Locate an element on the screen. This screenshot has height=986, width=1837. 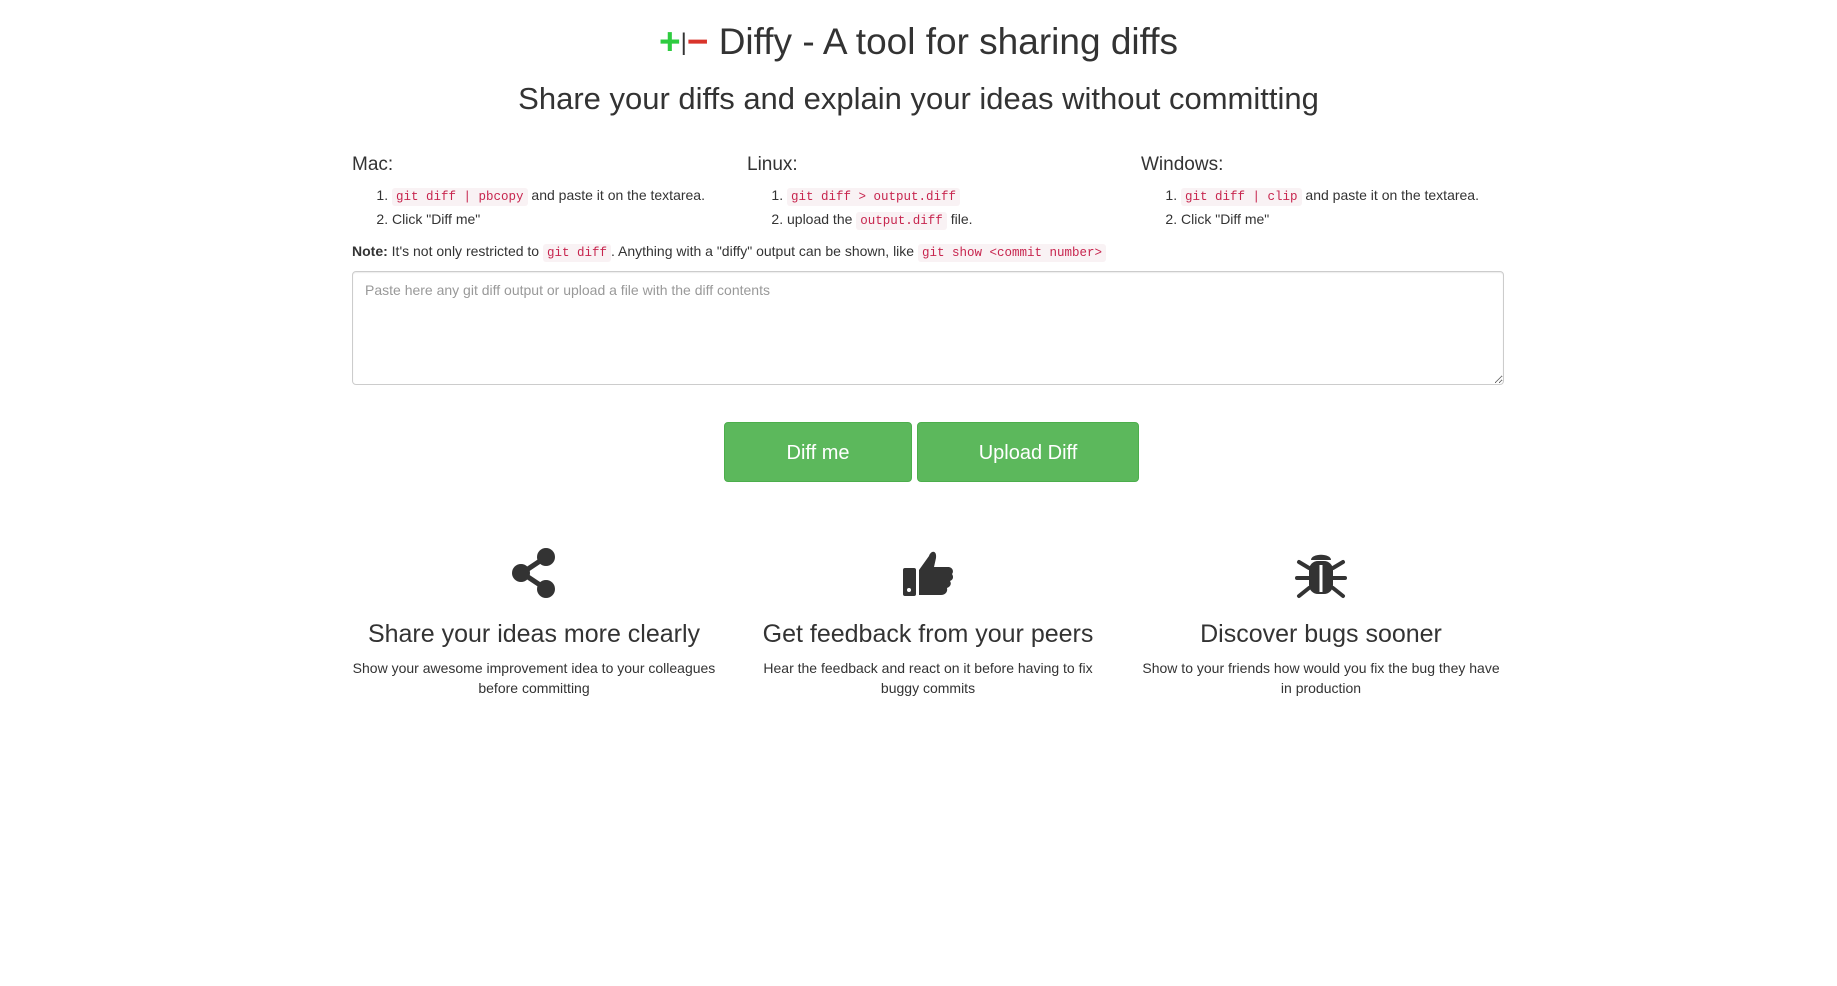
minus-logo-icon: − is located at coordinates (697, 41).